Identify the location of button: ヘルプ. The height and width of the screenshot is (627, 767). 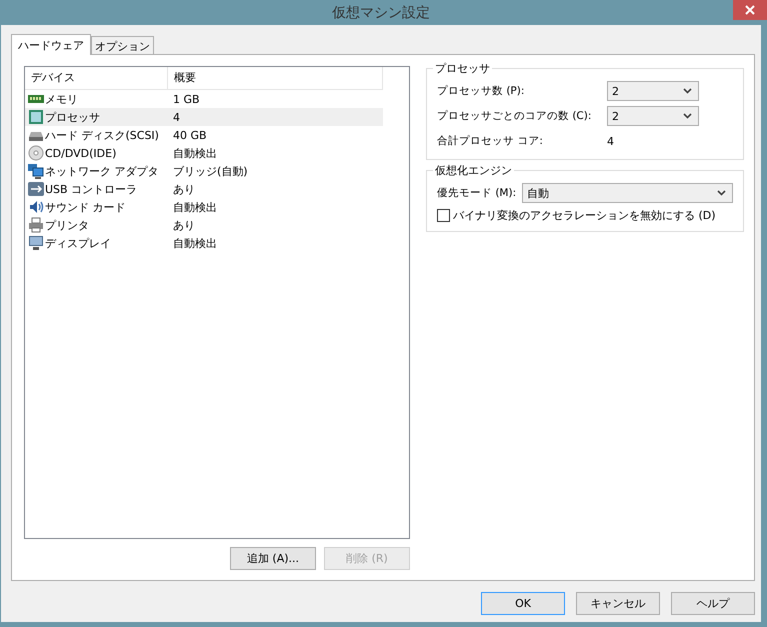
(713, 603).